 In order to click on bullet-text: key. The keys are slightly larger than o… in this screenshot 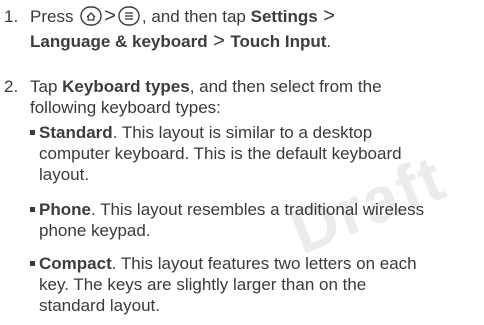, I will do `click(203, 284)`.